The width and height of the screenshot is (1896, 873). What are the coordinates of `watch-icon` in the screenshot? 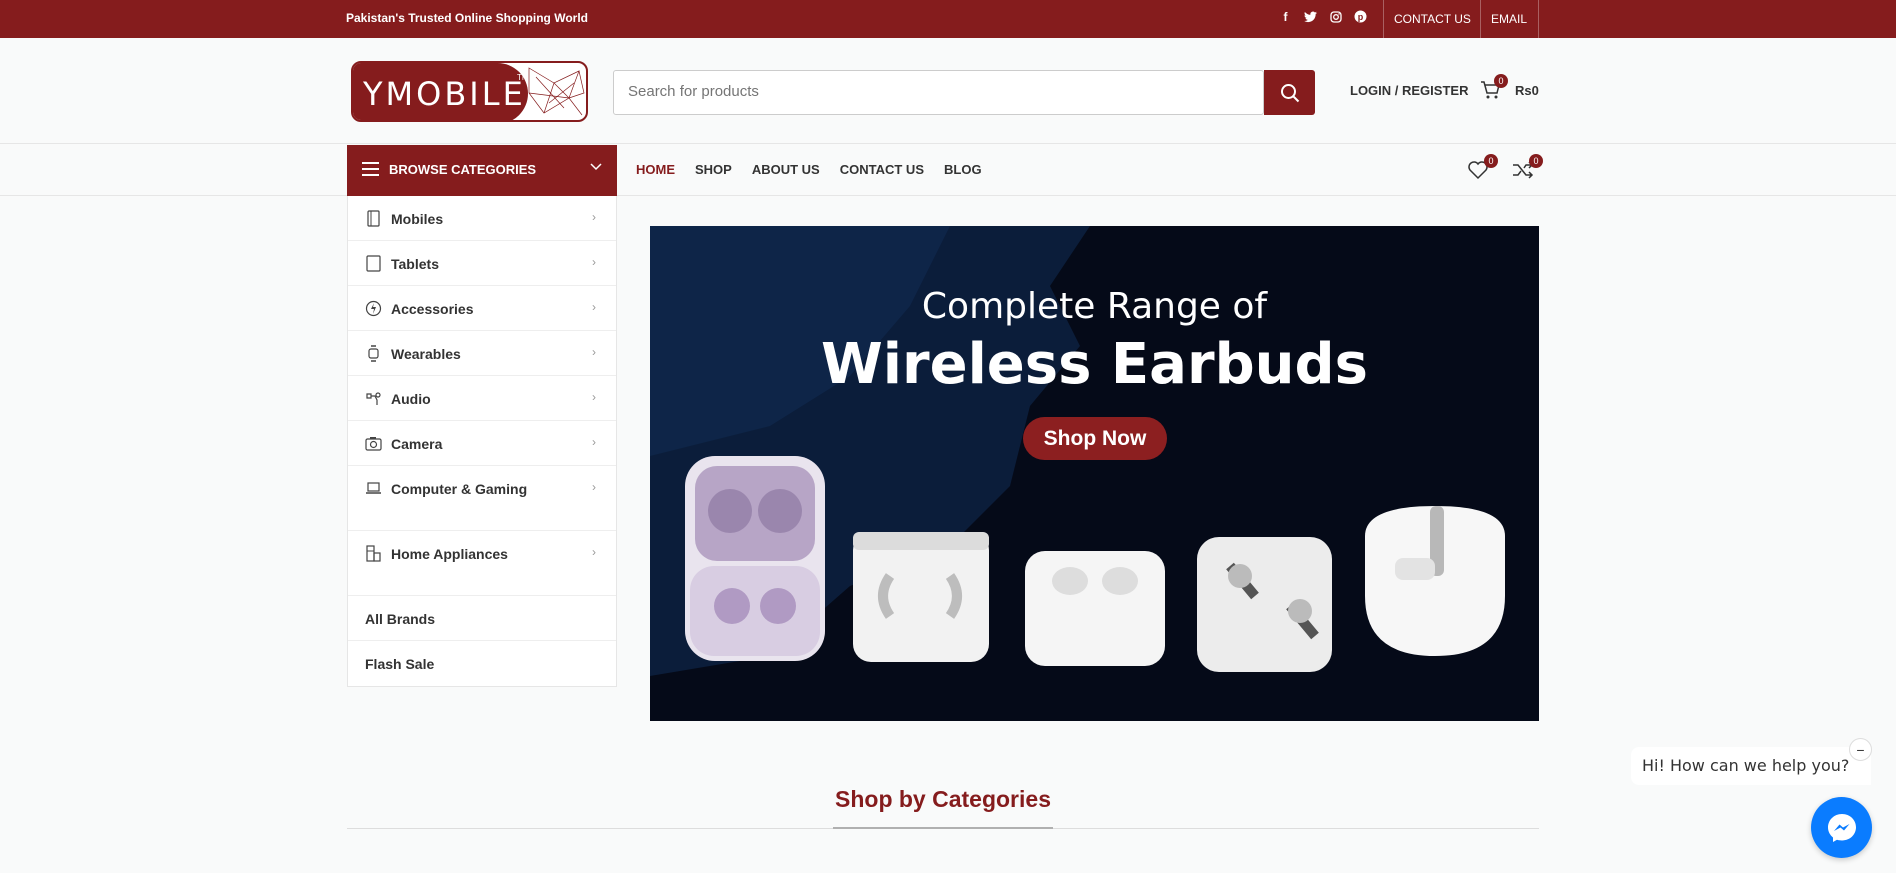 It's located at (373, 353).